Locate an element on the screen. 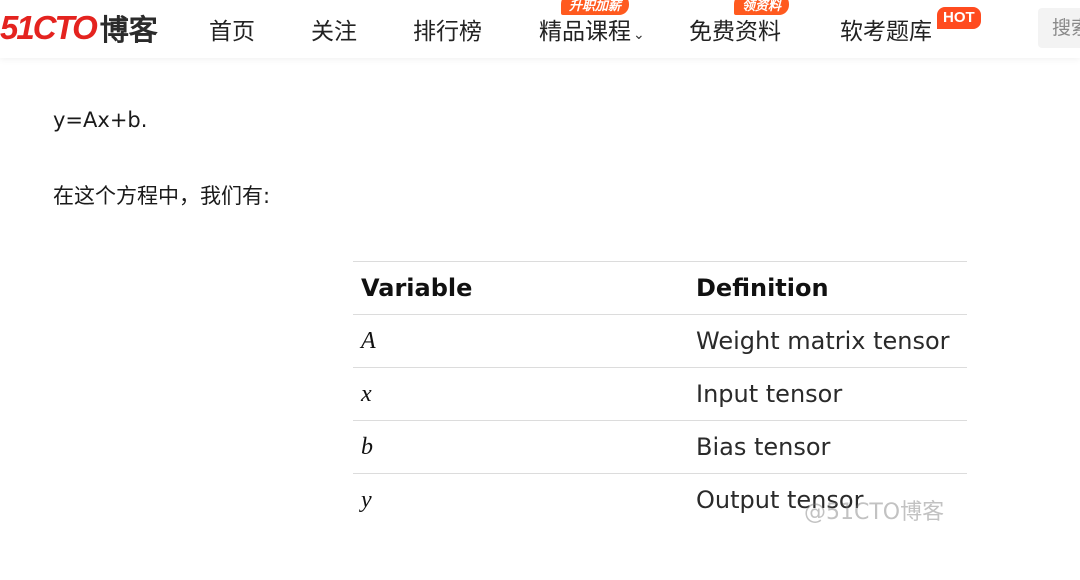  table-header-row: Variable Definition is located at coordinates (660, 288).